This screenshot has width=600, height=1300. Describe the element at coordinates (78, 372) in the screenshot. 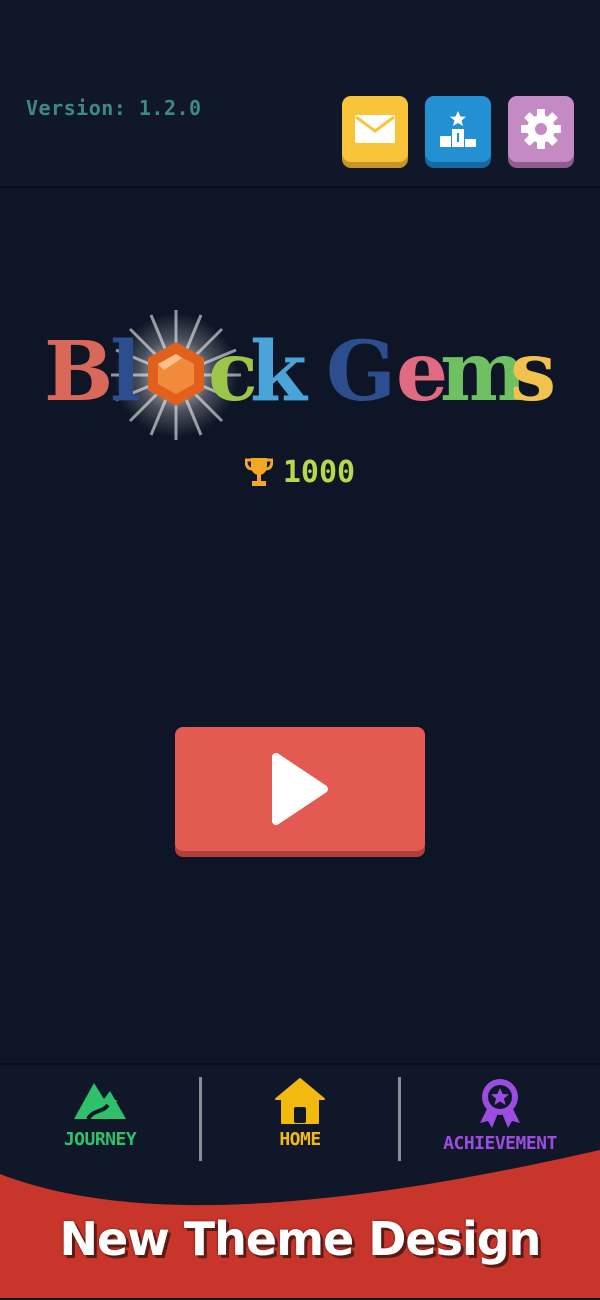

I see `logo-letter: B` at that location.